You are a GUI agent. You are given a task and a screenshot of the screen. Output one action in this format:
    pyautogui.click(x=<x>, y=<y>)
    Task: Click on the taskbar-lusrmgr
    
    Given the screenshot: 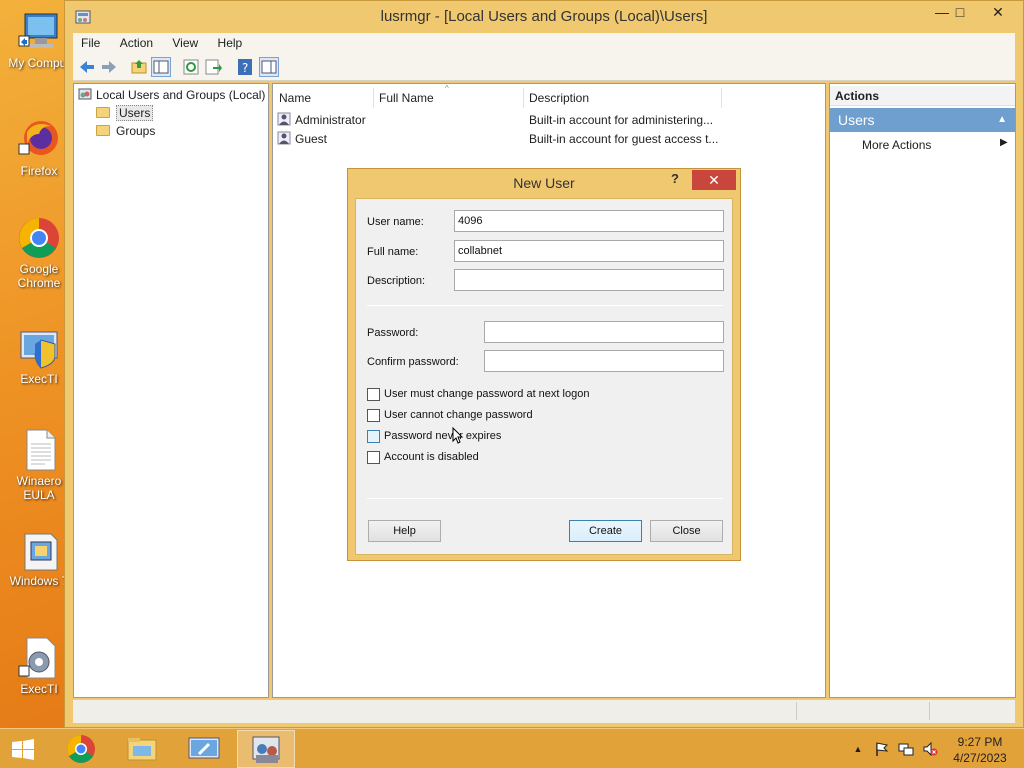 What is the action you would take?
    pyautogui.click(x=266, y=749)
    